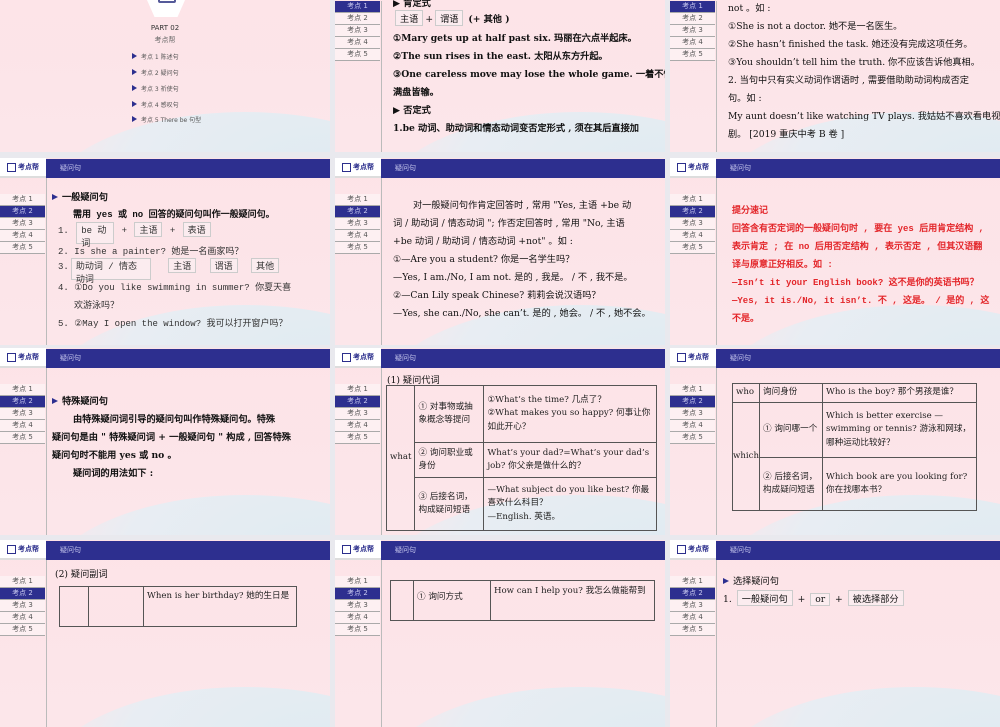 This screenshot has height=727, width=1000. What do you see at coordinates (97, 306) in the screenshot?
I see `line: 欢游泳吗？` at bounding box center [97, 306].